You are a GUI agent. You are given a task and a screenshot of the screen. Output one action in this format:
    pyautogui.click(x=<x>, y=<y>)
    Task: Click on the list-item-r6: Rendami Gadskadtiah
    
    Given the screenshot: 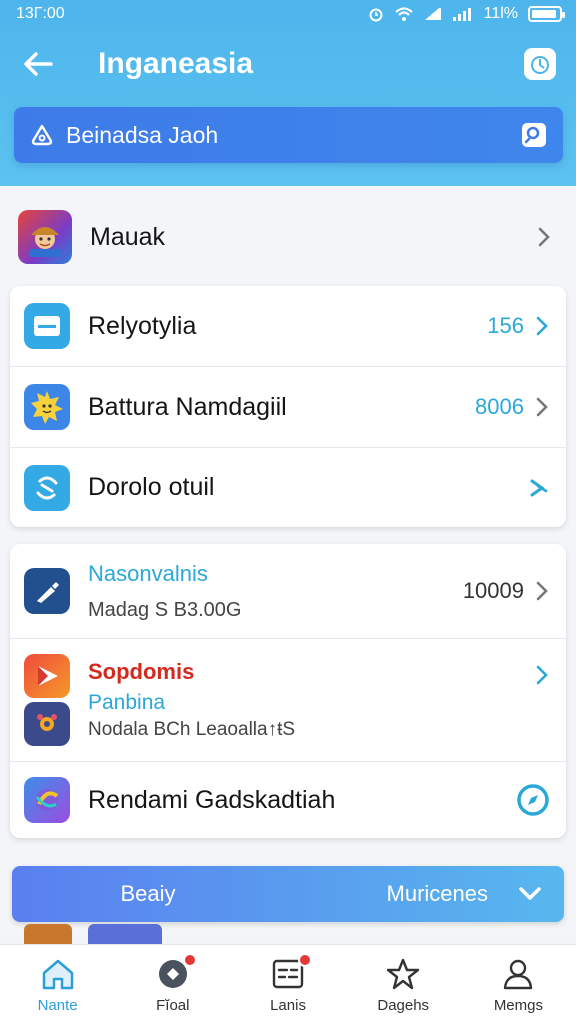 What is the action you would take?
    pyautogui.click(x=288, y=799)
    